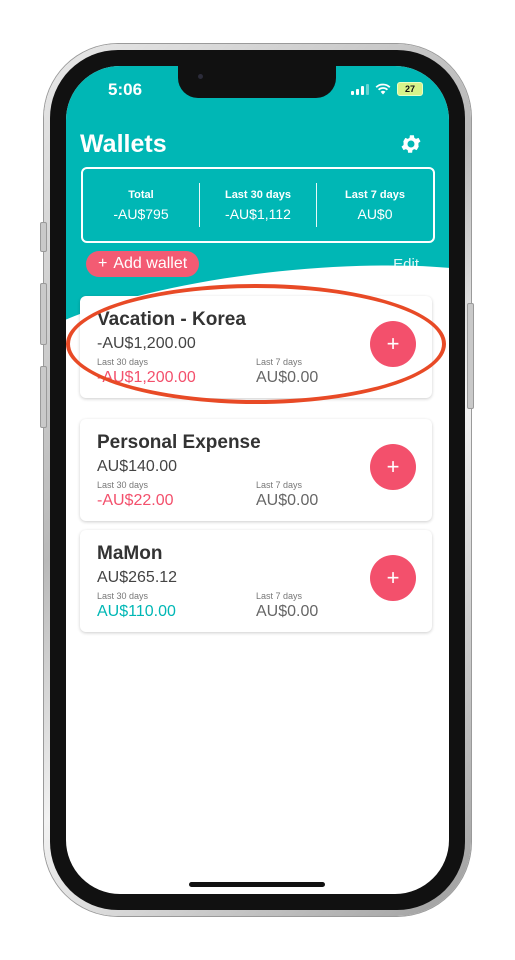  Describe the element at coordinates (125, 89) in the screenshot. I see `status-time: 5:06` at that location.